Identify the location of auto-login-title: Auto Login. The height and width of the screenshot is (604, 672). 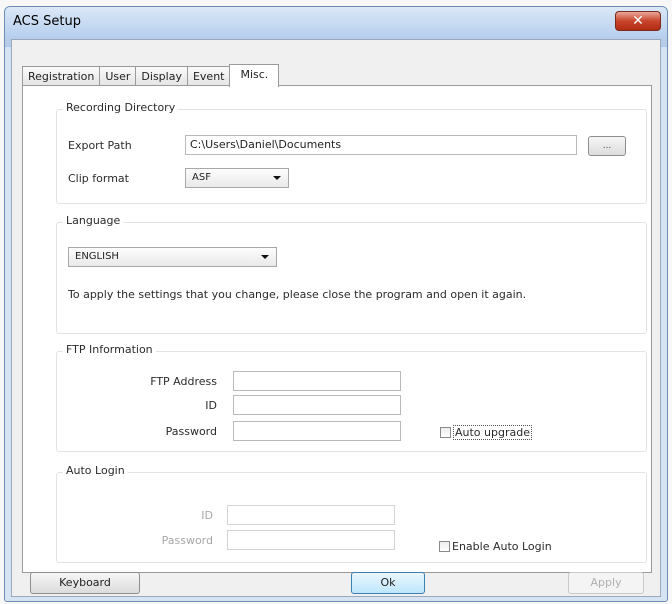
(95, 470).